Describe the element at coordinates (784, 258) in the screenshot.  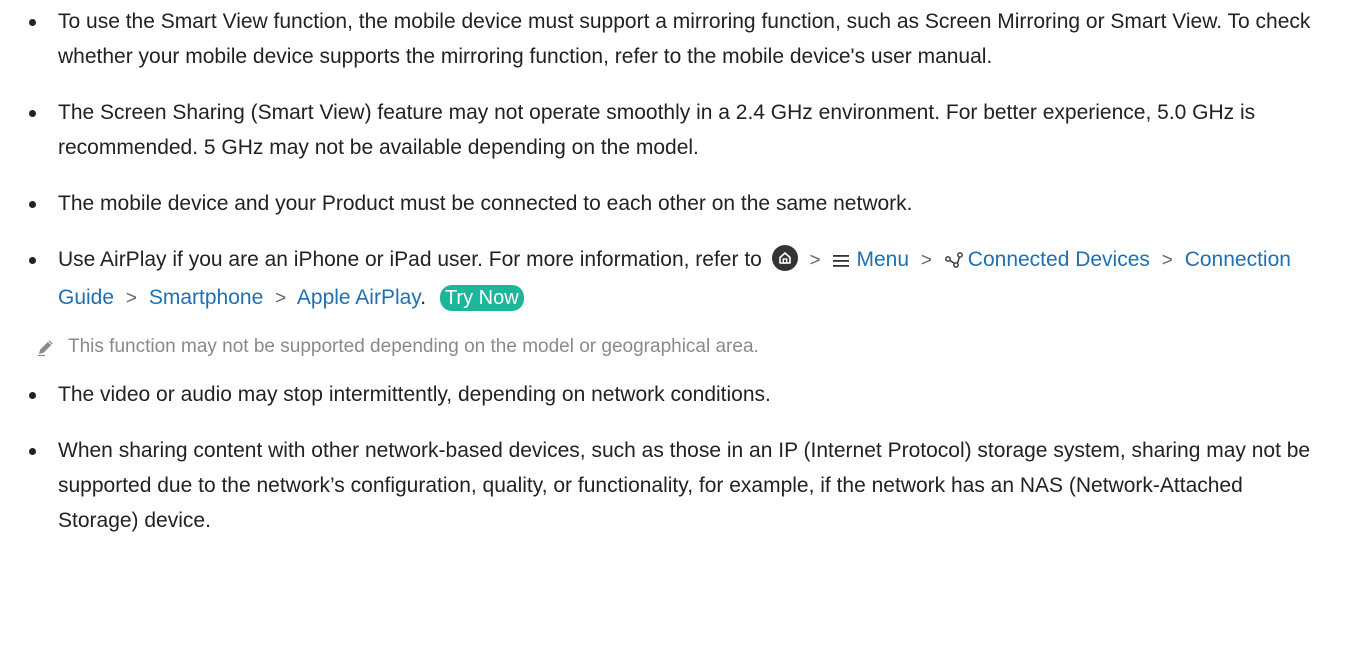
I see `home-icon` at that location.